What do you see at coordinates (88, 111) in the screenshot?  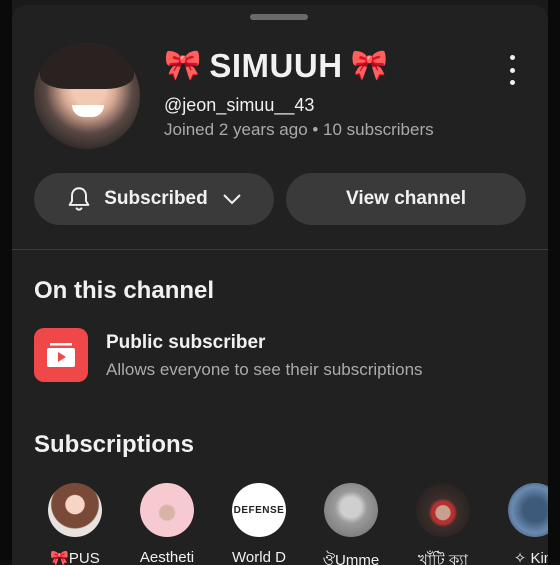 I see `avatar-smile` at bounding box center [88, 111].